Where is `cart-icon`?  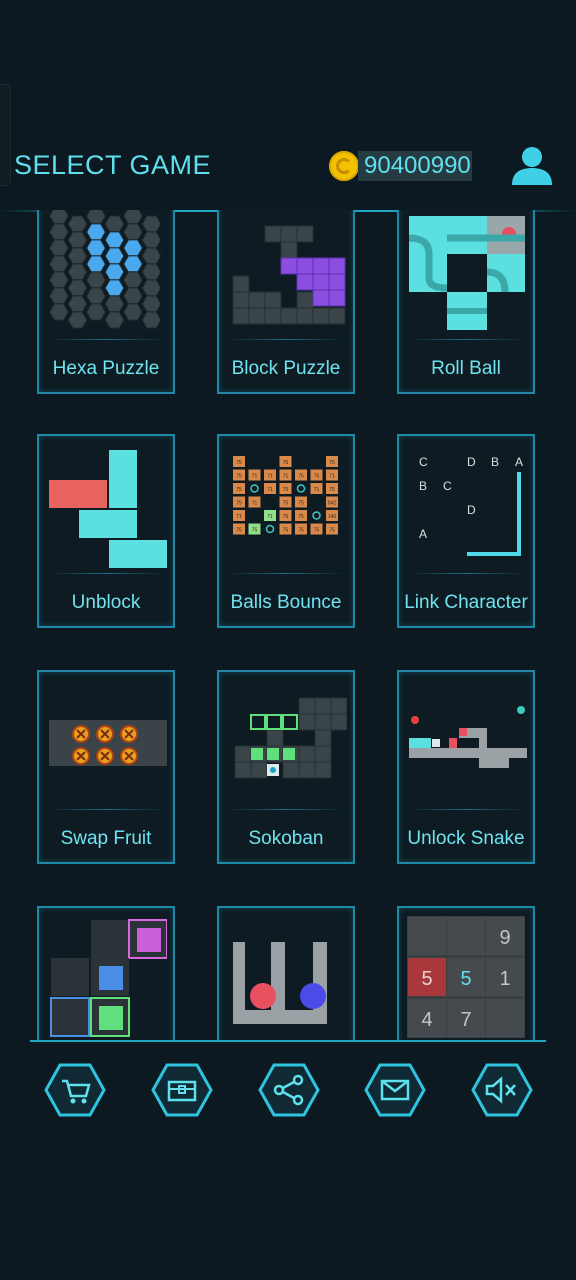 cart-icon is located at coordinates (75, 1090).